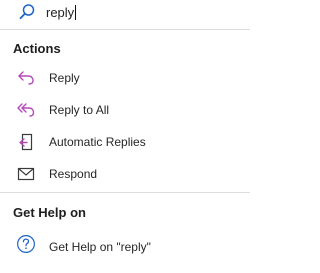  I want to click on section-title-actions: Actions, so click(37, 48).